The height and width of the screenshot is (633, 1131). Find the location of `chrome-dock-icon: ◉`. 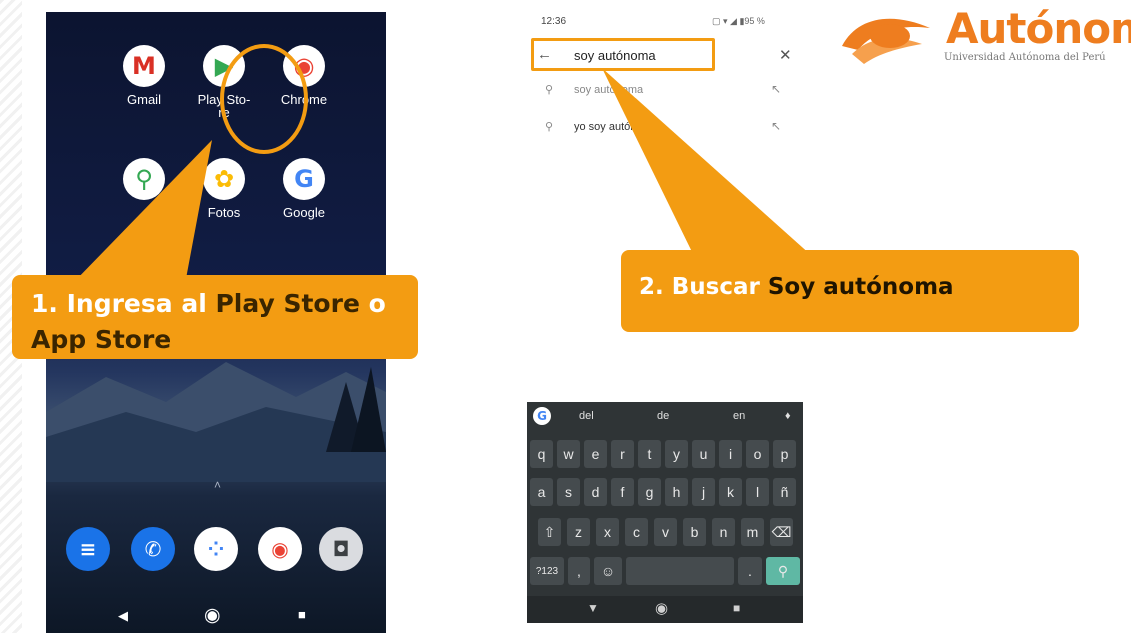

chrome-dock-icon: ◉ is located at coordinates (280, 549).